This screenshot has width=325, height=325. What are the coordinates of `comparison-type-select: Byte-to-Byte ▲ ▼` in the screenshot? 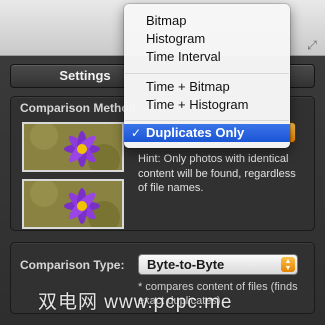 It's located at (218, 264).